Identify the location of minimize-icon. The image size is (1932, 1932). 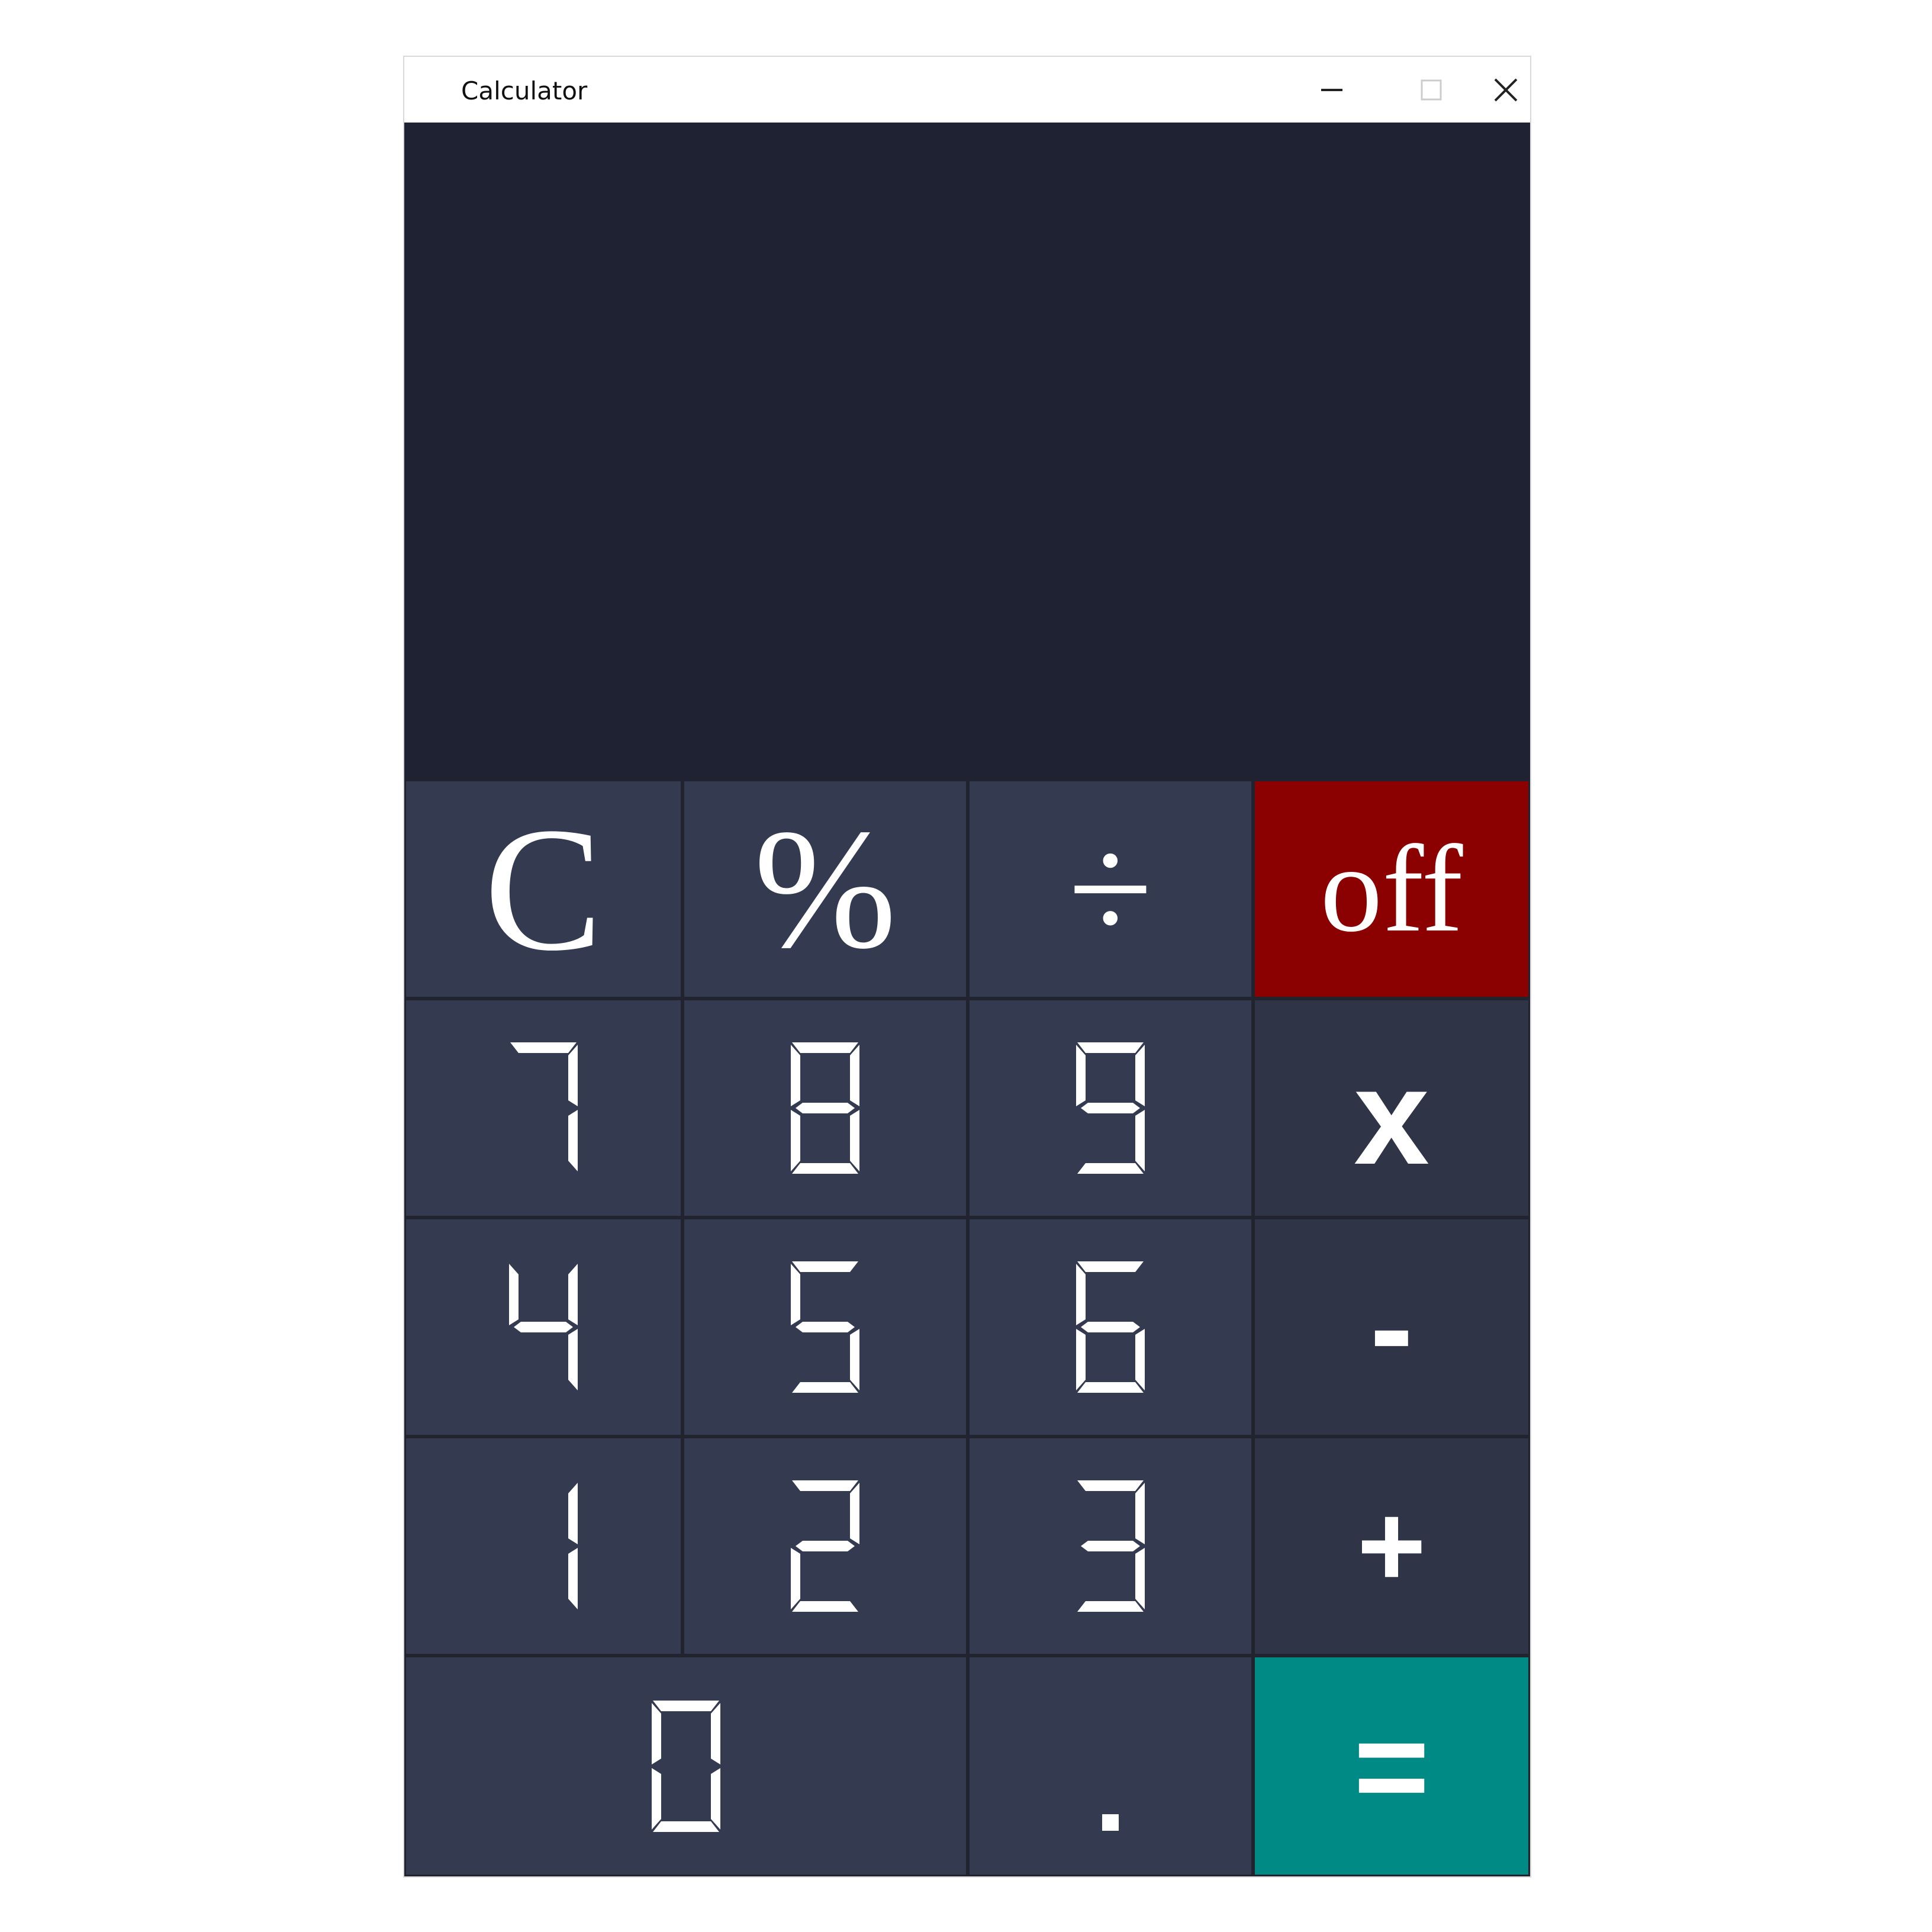
(1332, 90).